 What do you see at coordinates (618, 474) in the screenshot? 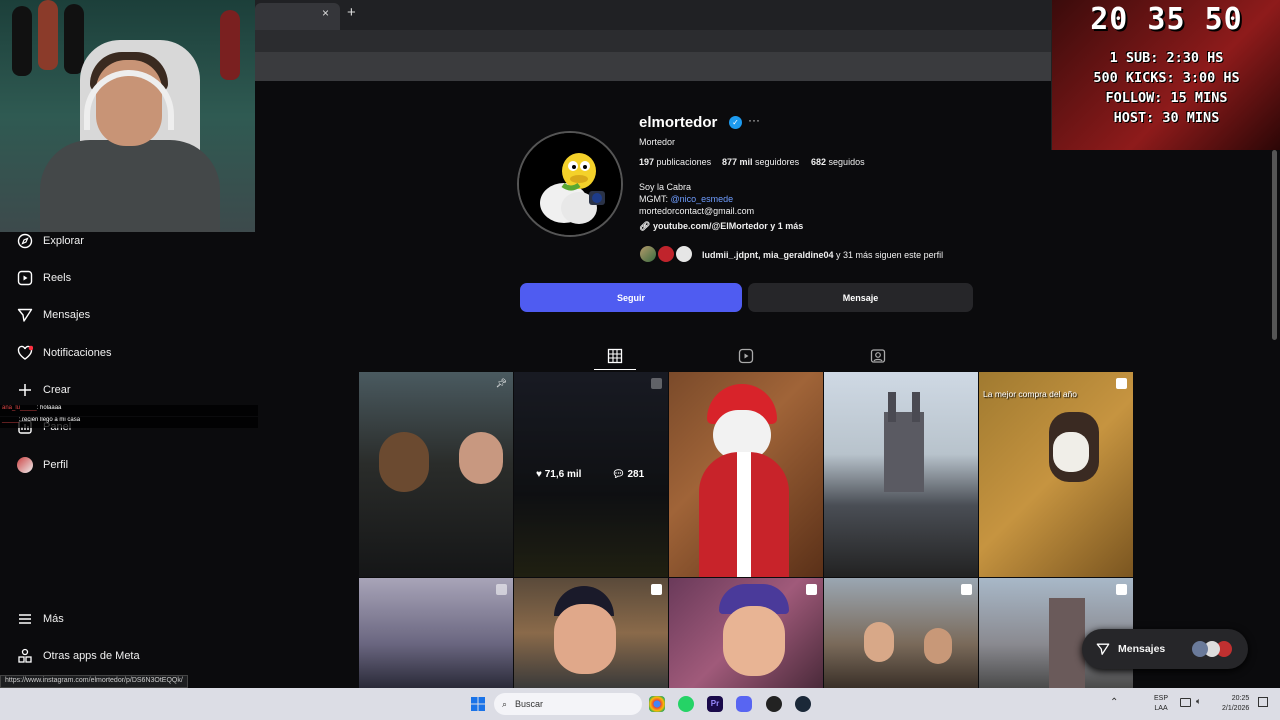
I see `comment-icon: 💬︎` at bounding box center [618, 474].